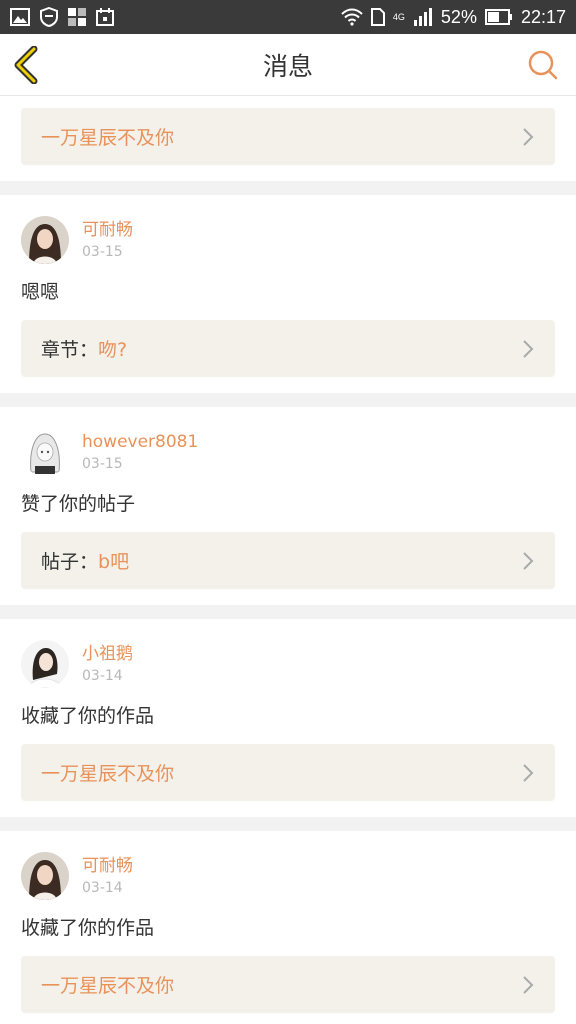 This screenshot has width=576, height=1024. I want to click on user-row: 可耐畅 03-14, so click(288, 876).